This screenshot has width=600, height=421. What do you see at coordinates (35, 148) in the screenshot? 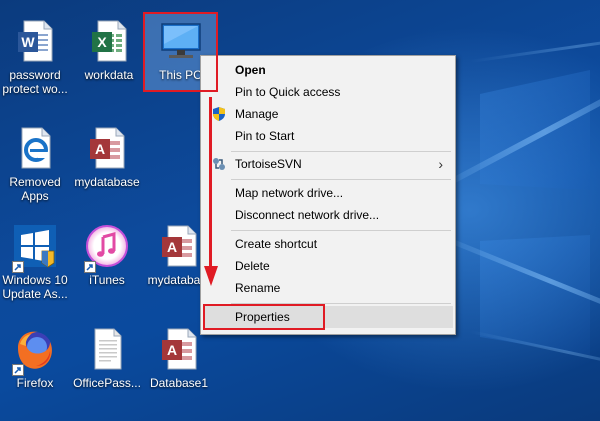
I see `edge-html-icon` at bounding box center [35, 148].